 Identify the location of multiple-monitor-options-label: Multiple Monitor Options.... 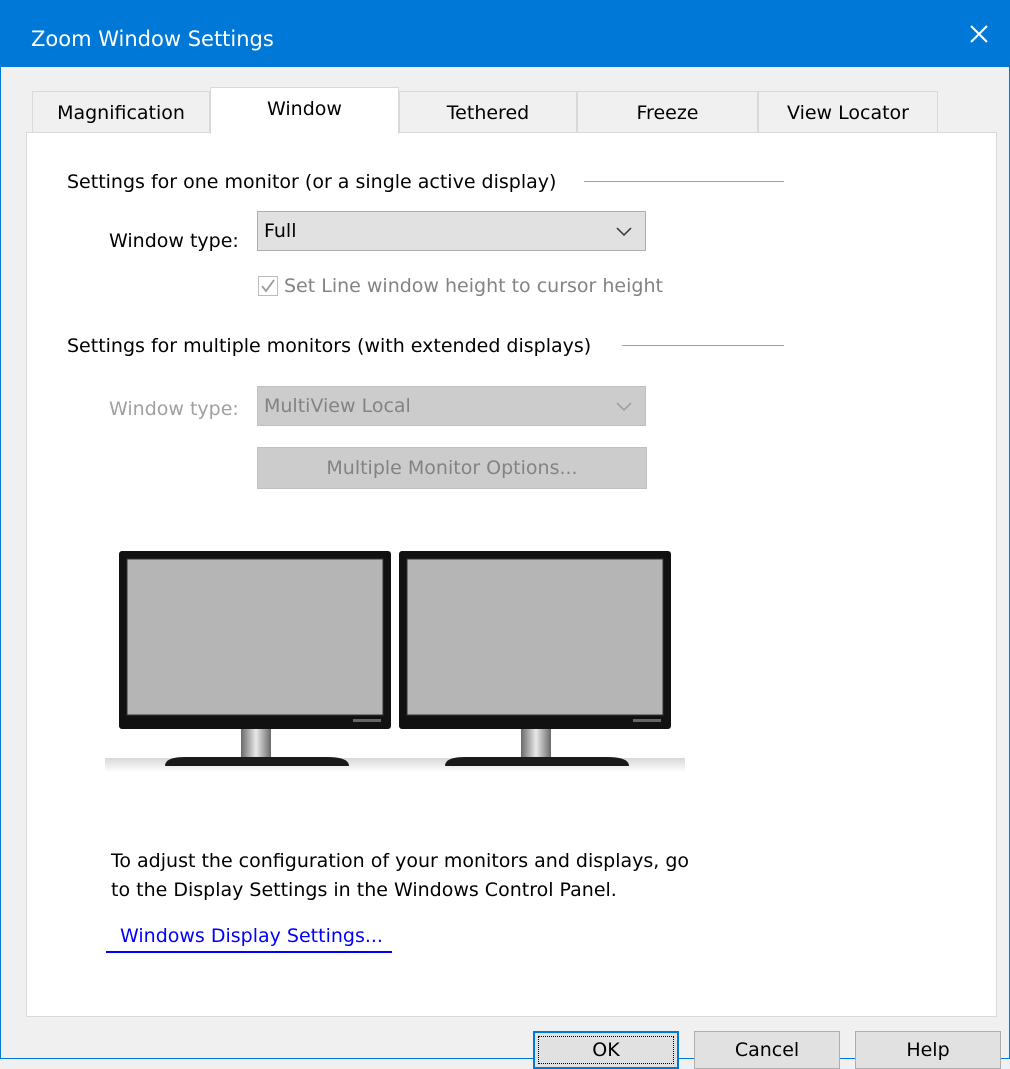
(452, 468).